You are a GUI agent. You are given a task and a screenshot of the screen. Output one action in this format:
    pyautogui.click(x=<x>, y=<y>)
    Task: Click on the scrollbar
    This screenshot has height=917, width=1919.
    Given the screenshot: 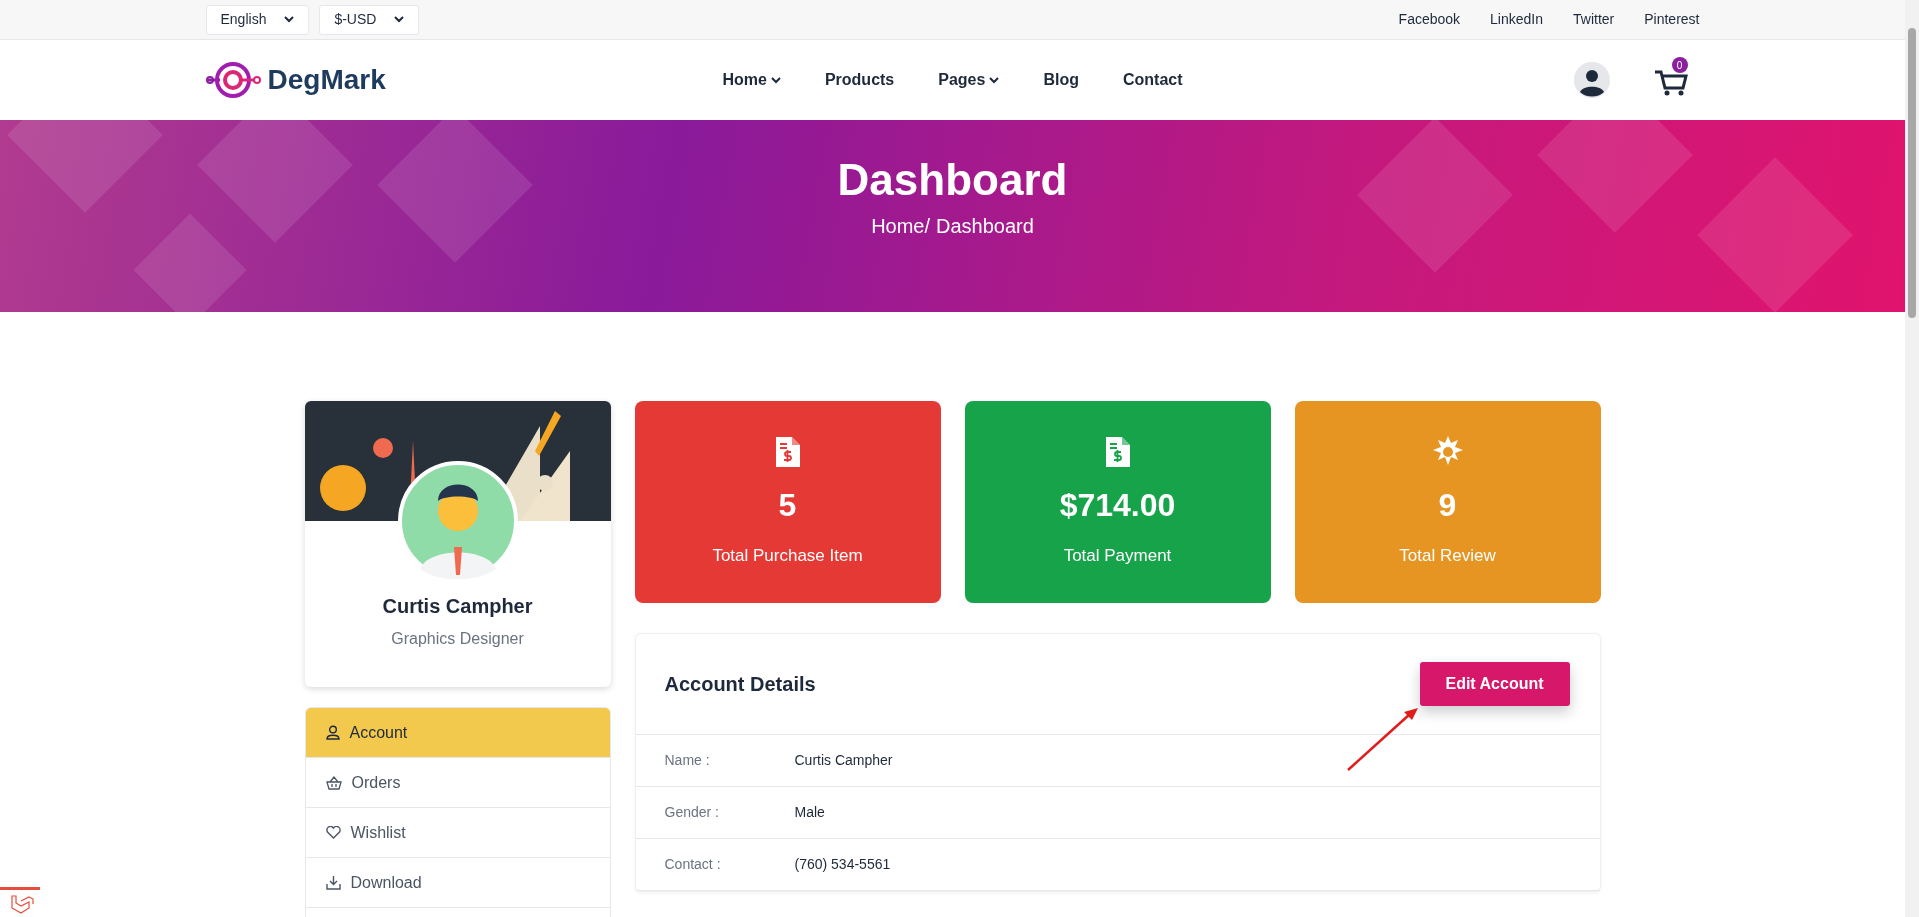 What is the action you would take?
    pyautogui.click(x=1912, y=458)
    